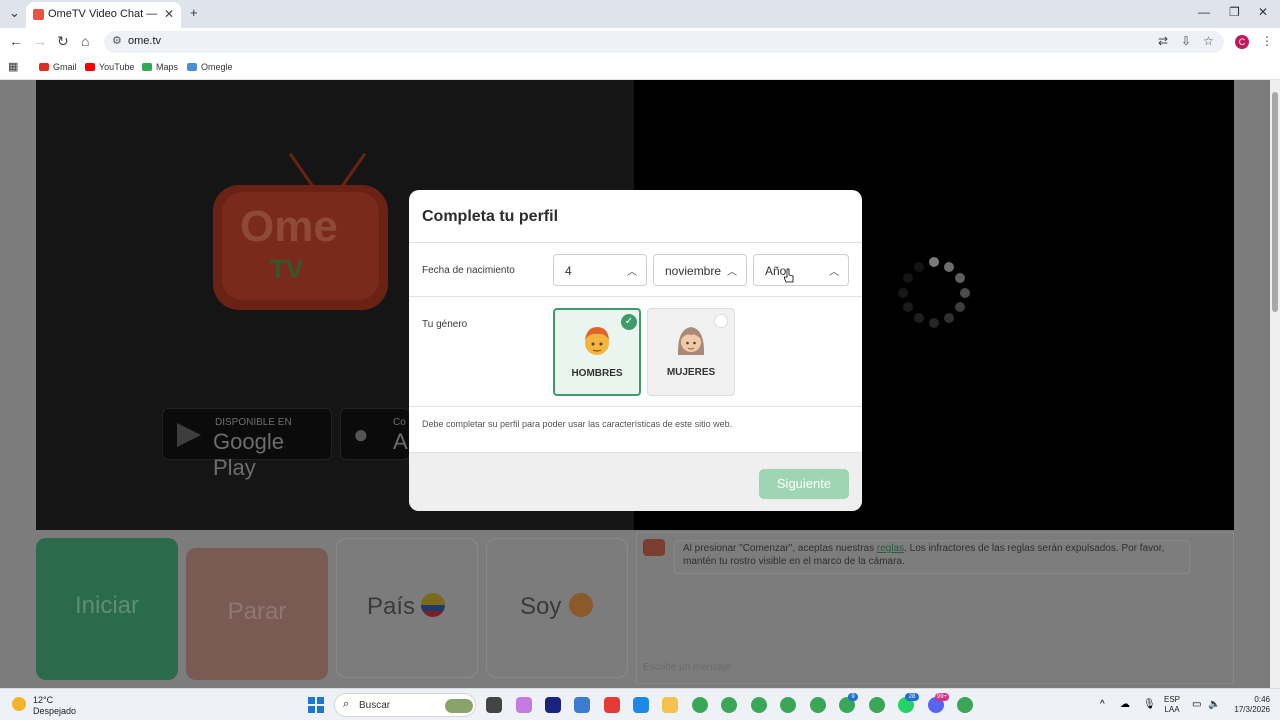 The image size is (1280, 720). I want to click on gender-label: Tu género, so click(445, 324).